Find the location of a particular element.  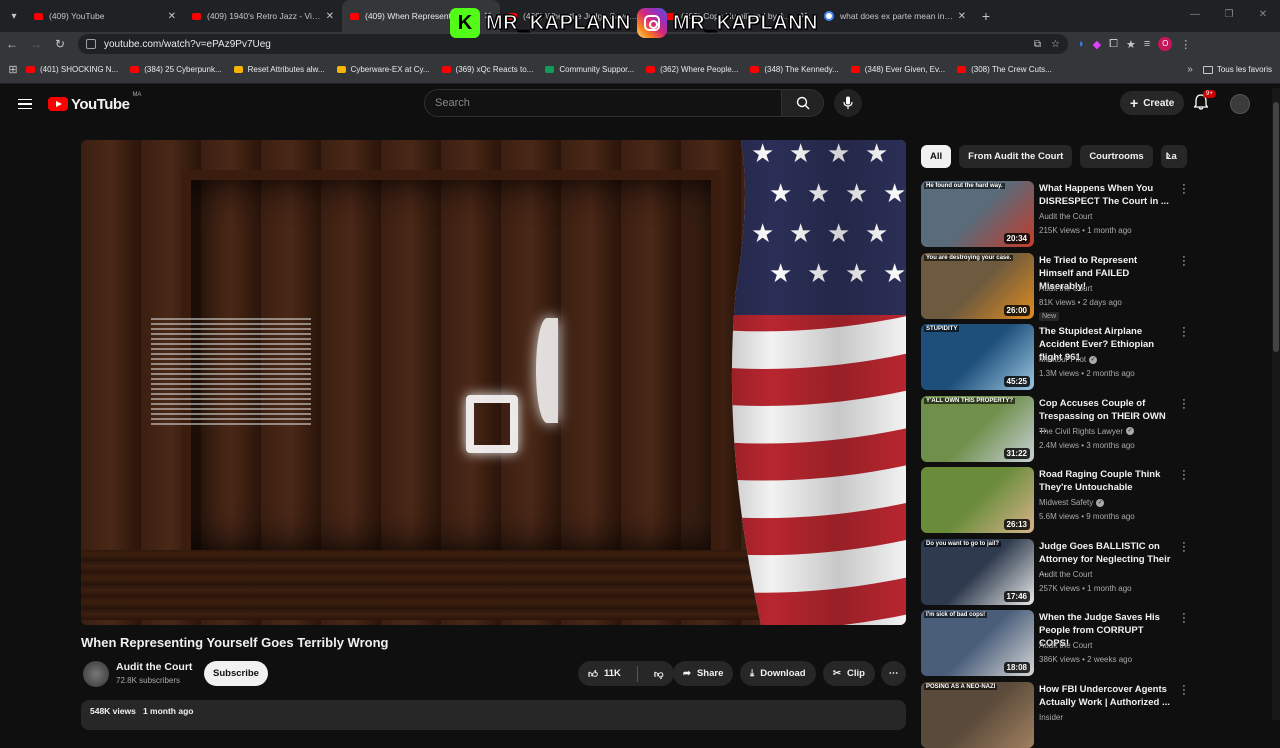

extensions-puzzle-icon: ⧠ is located at coordinates (1113, 44).